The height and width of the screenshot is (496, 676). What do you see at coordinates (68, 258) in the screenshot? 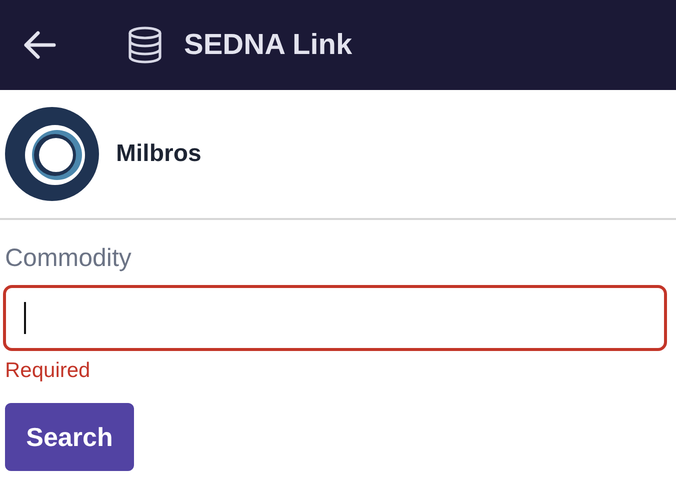
I see `field-label: Commodity` at bounding box center [68, 258].